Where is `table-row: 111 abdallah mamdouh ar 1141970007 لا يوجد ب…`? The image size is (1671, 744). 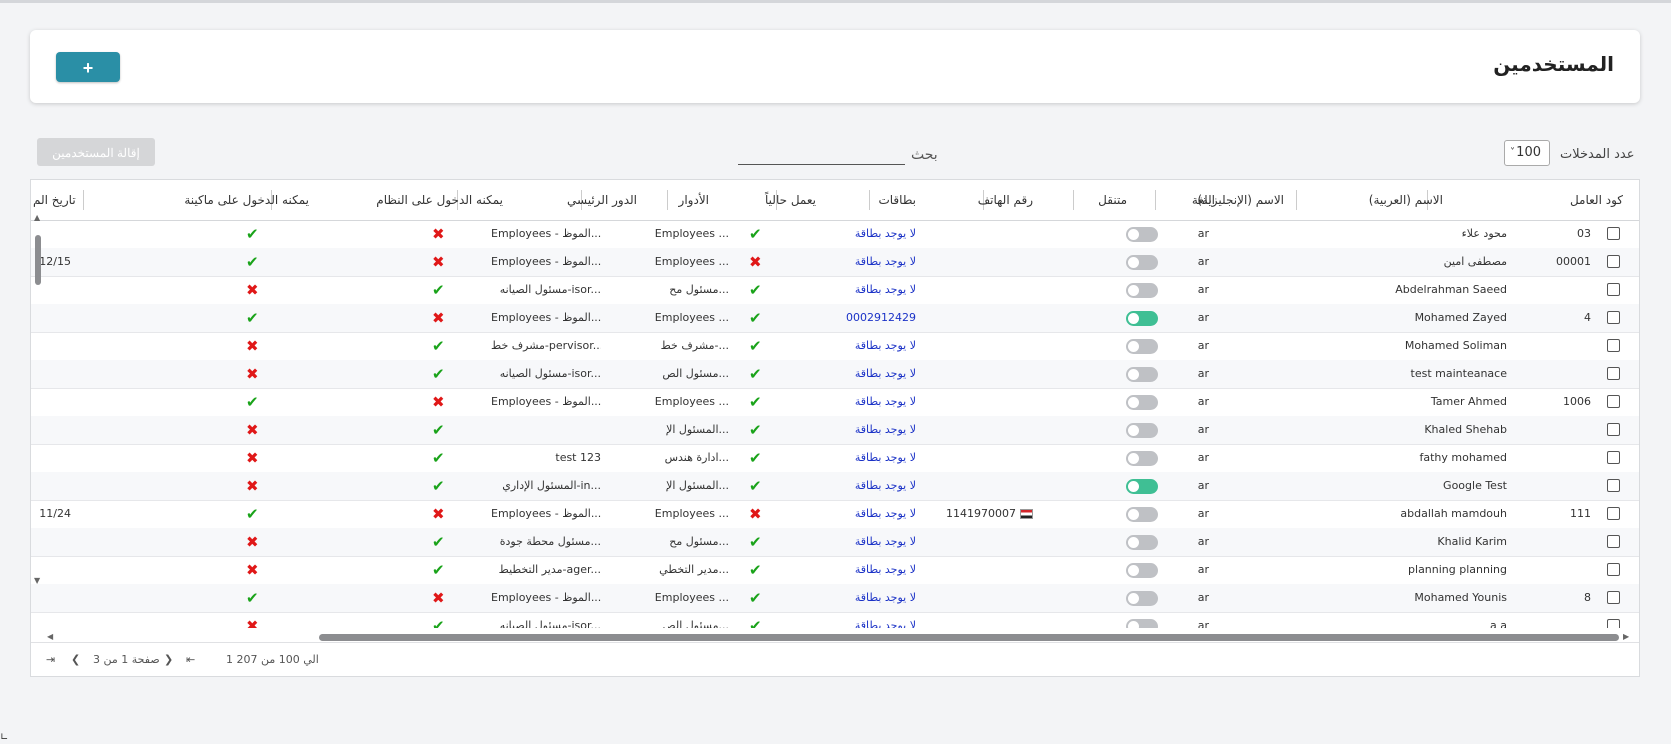 table-row: 111 abdallah mamdouh ar 1141970007 لا يوجد ب… is located at coordinates (835, 514).